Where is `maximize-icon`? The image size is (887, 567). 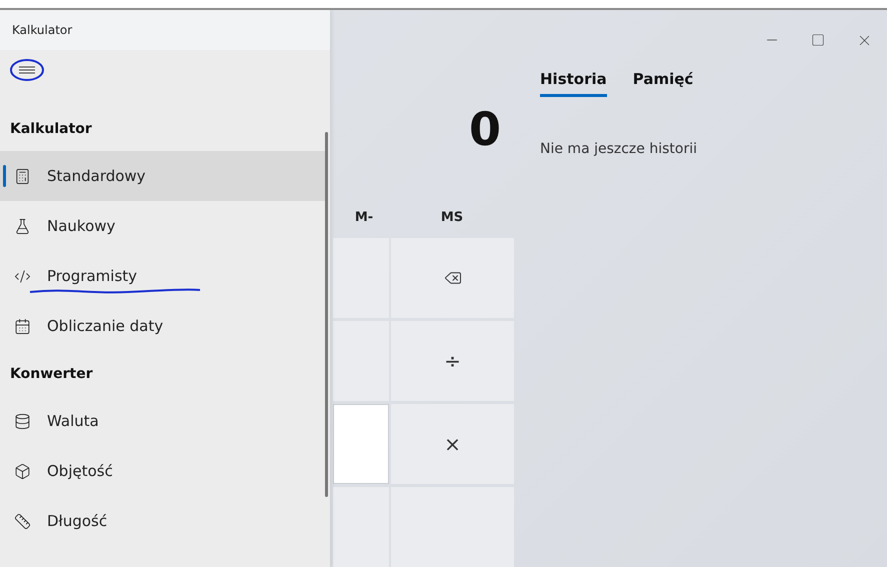 maximize-icon is located at coordinates (818, 40).